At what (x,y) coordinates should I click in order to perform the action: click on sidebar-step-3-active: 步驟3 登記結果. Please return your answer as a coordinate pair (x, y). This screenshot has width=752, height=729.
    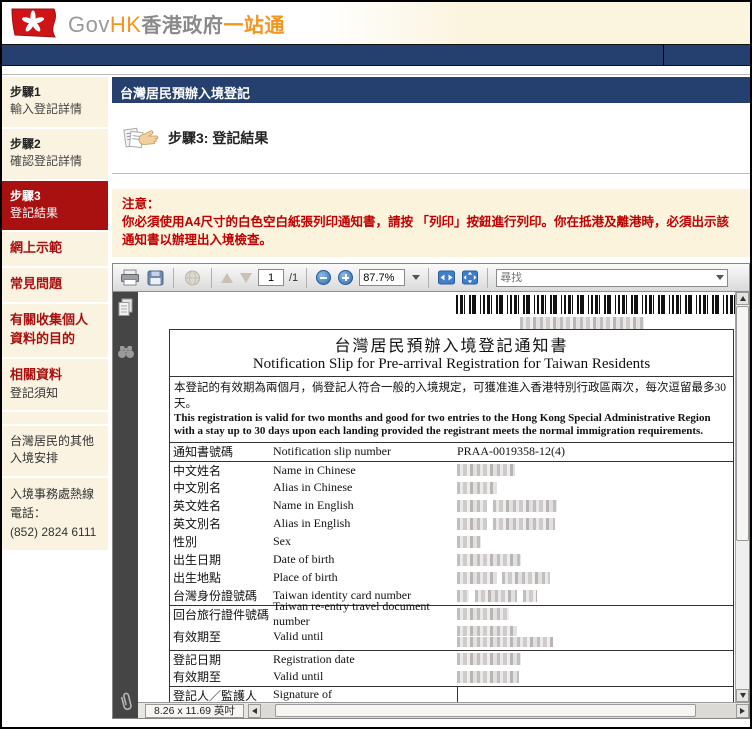
    Looking at the image, I should click on (55, 206).